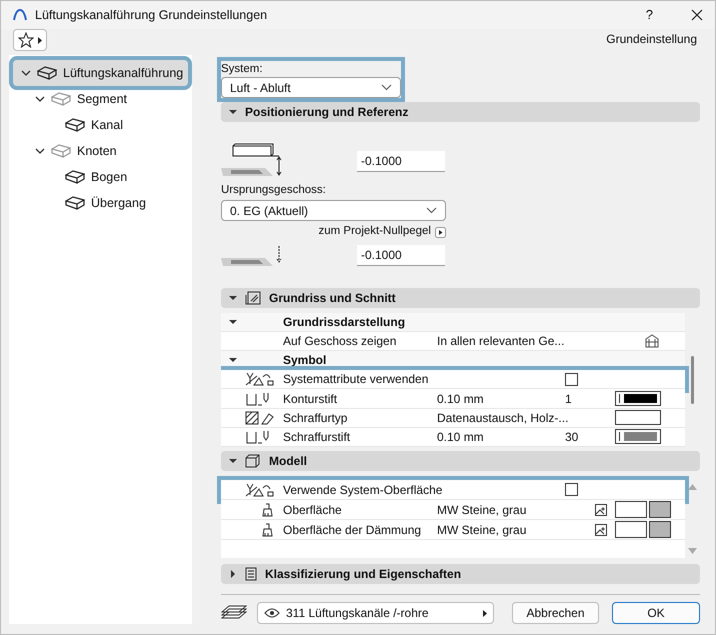 The height and width of the screenshot is (635, 716). I want to click on property-label: Konturstift, so click(310, 399).